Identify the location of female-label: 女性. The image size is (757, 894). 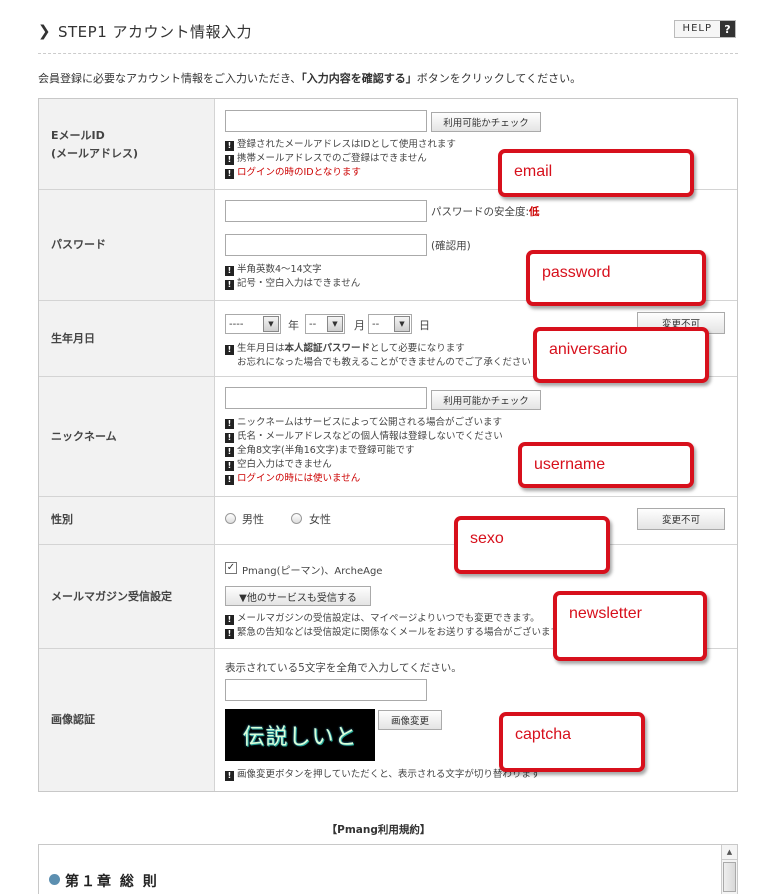
(320, 519).